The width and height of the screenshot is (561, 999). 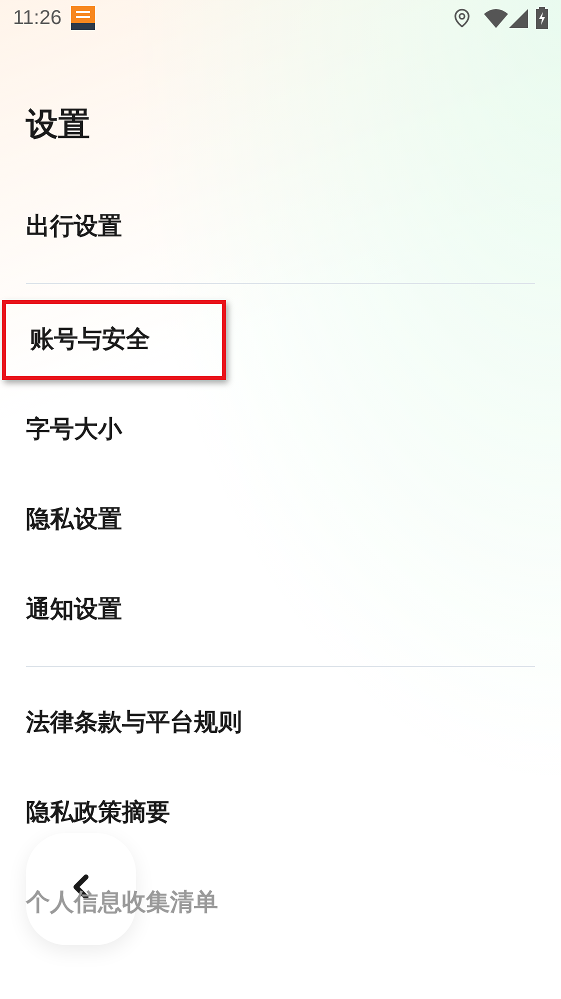 I want to click on settings-item: 隐私设置, so click(x=74, y=520).